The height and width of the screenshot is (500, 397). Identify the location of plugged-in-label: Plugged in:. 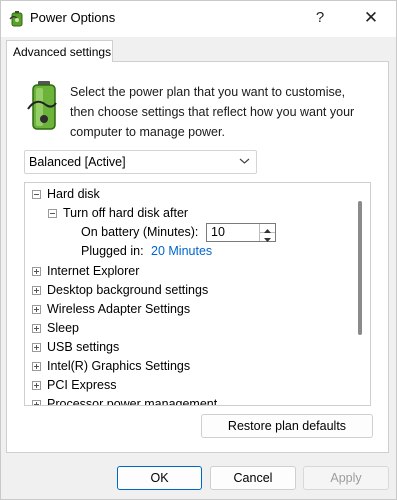
(112, 251).